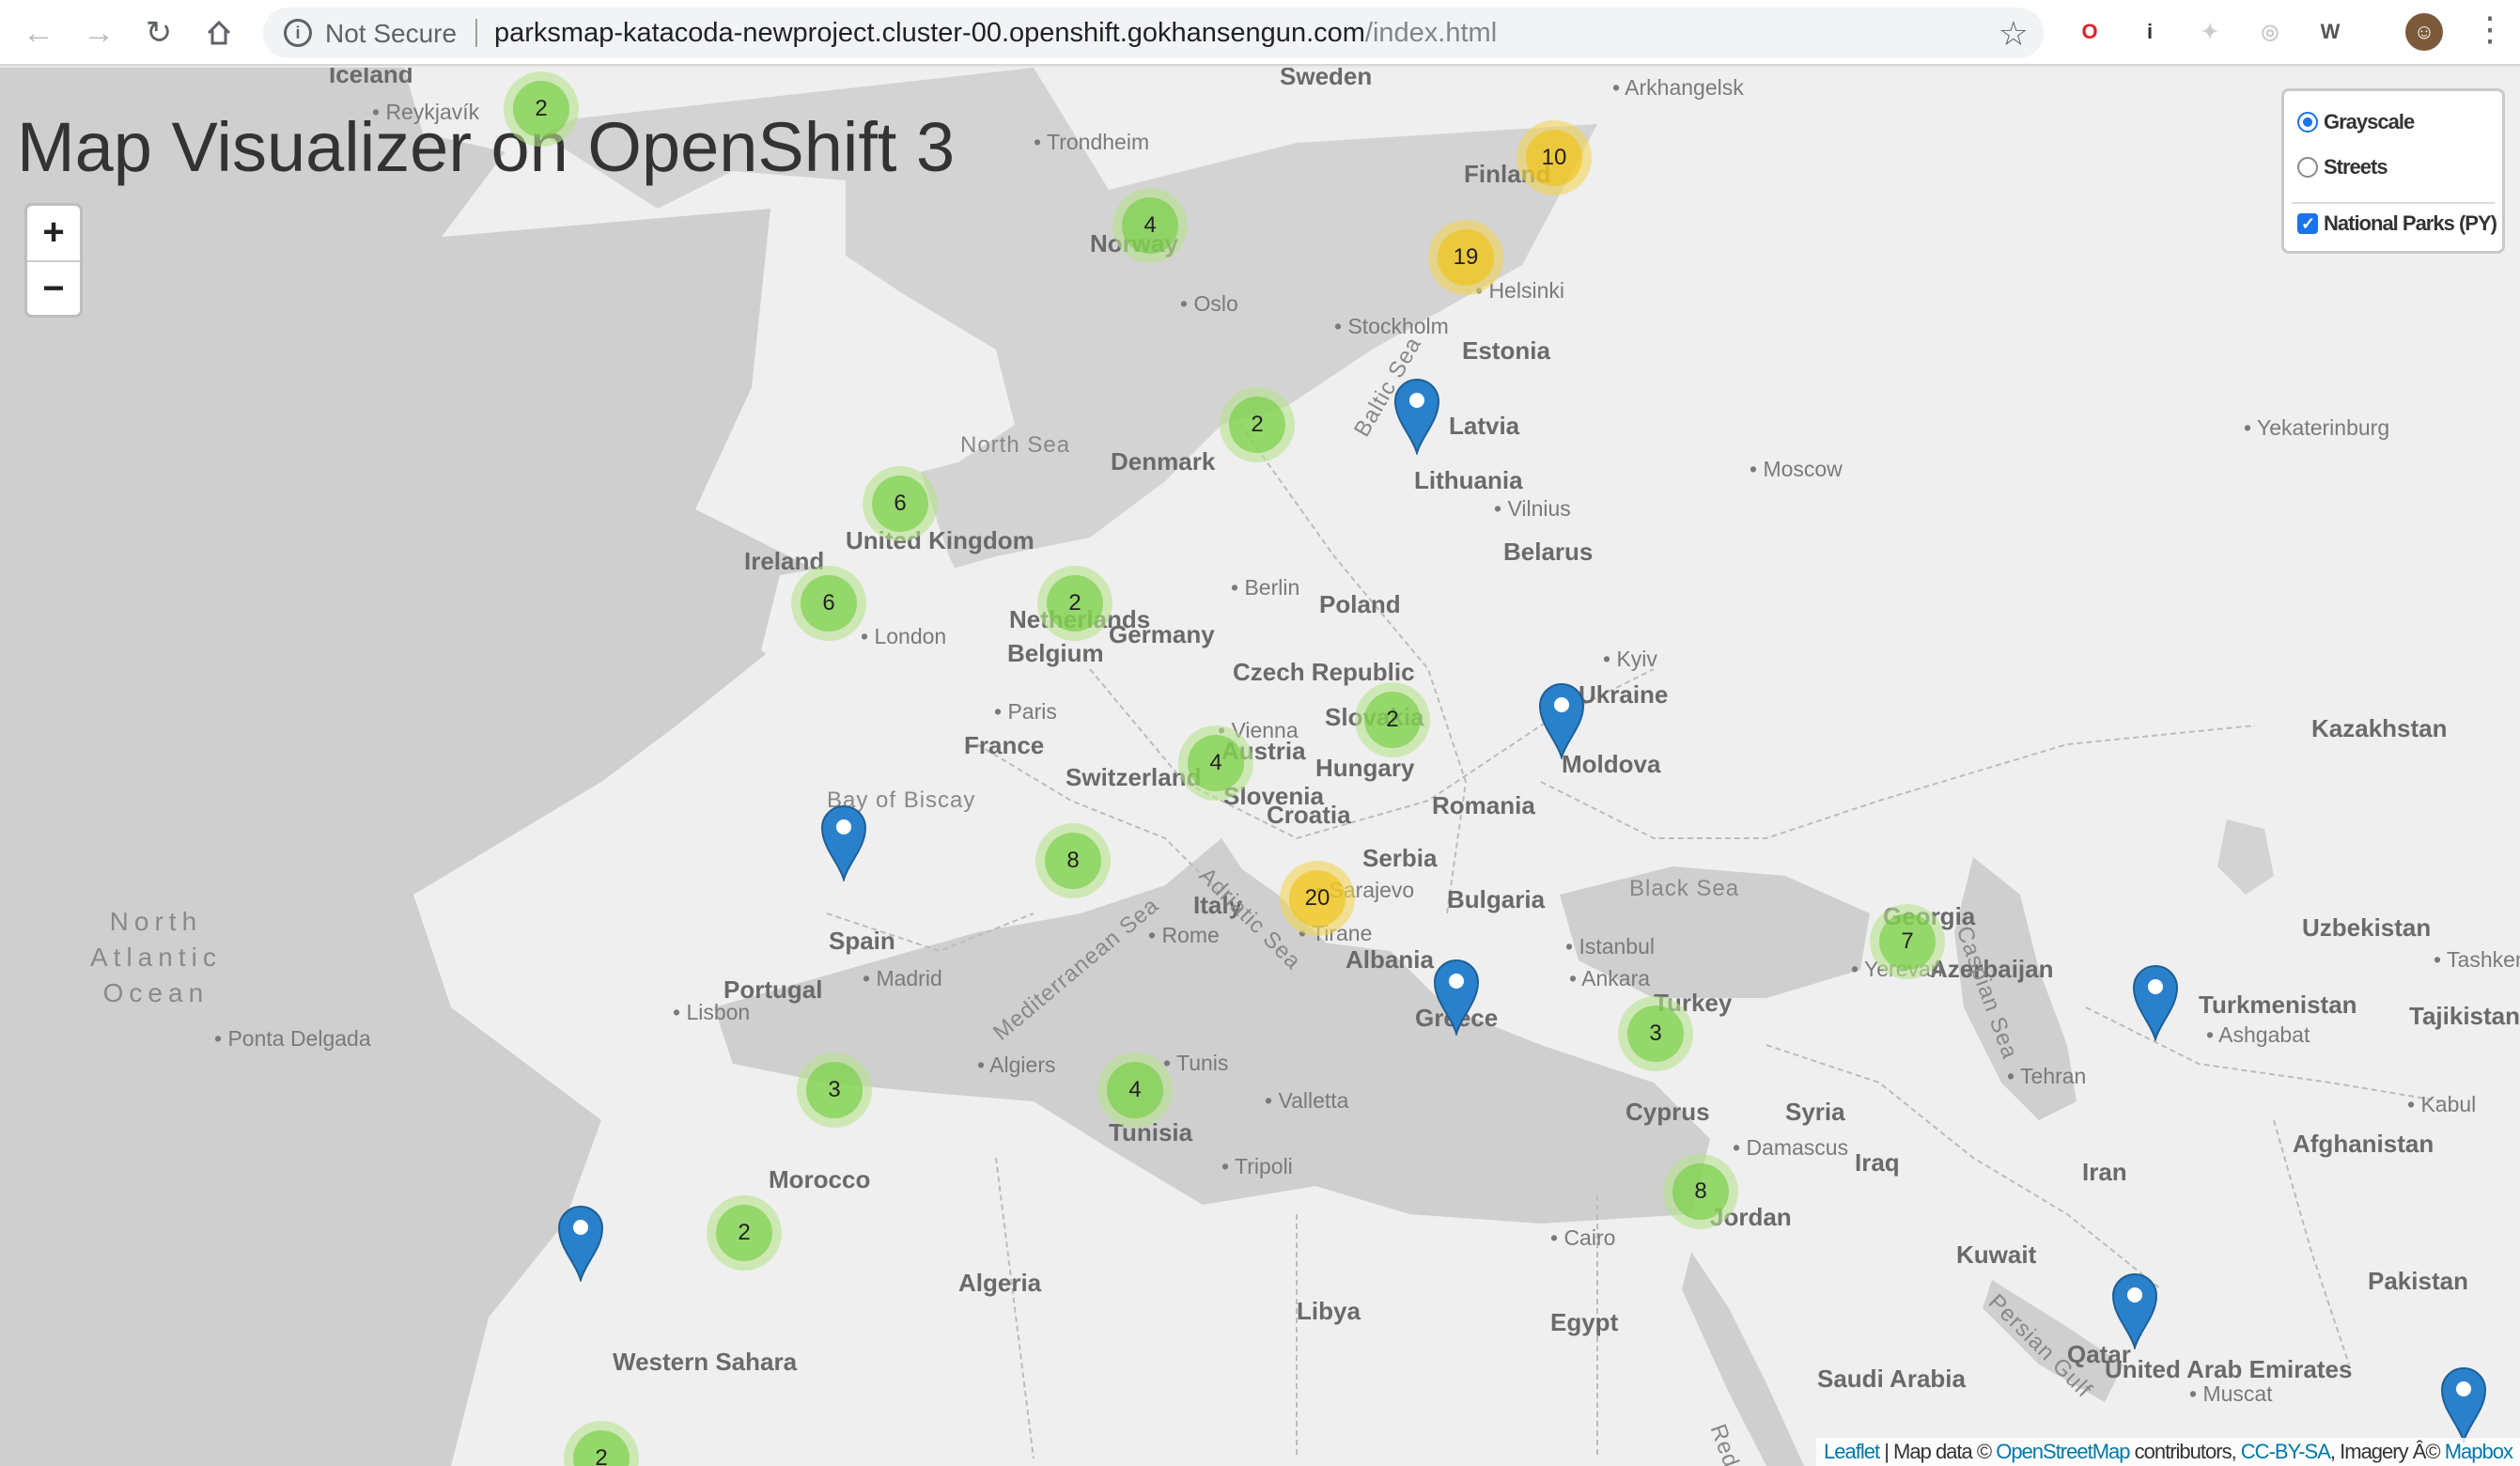 The width and height of the screenshot is (2520, 1466). I want to click on back-button: ←, so click(38, 32).